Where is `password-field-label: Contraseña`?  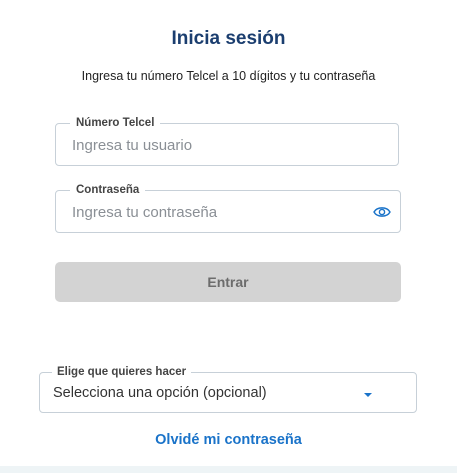
password-field-label: Contraseña is located at coordinates (108, 190).